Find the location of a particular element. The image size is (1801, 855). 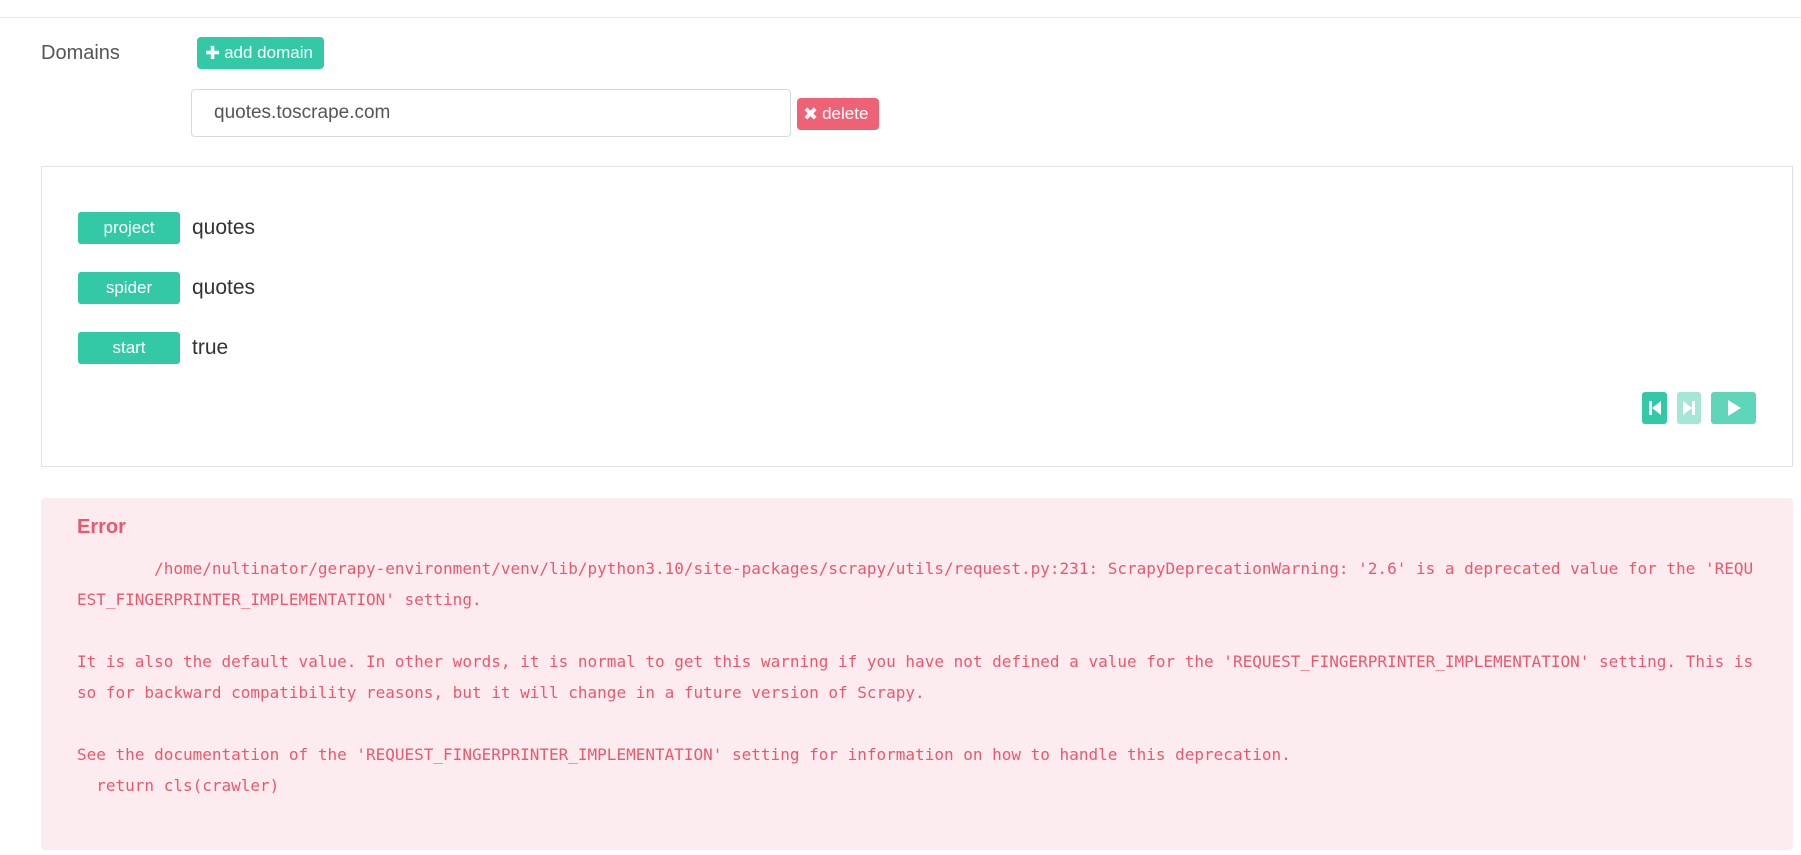

skip-last-icon is located at coordinates (1689, 408).